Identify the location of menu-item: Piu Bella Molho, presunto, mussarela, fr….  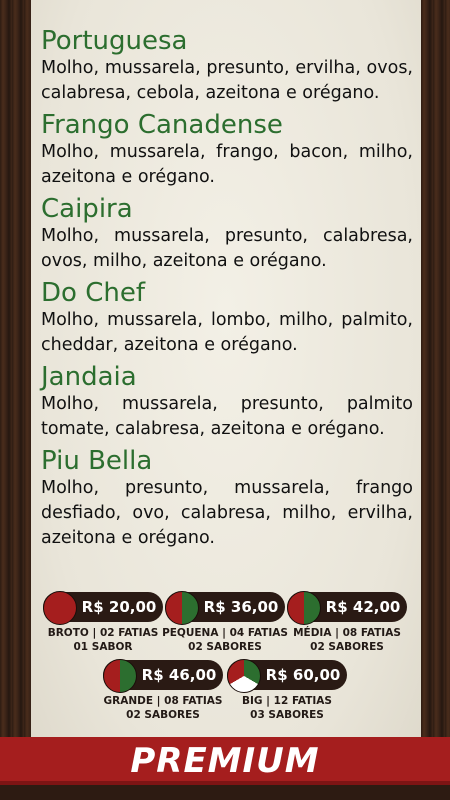
(227, 498).